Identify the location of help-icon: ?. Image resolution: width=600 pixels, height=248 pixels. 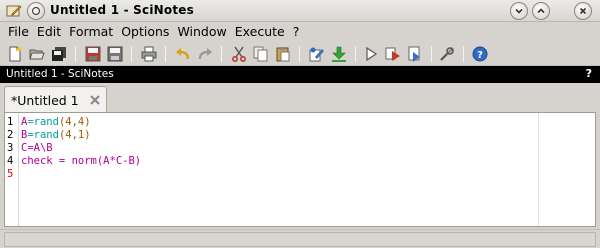
(480, 54).